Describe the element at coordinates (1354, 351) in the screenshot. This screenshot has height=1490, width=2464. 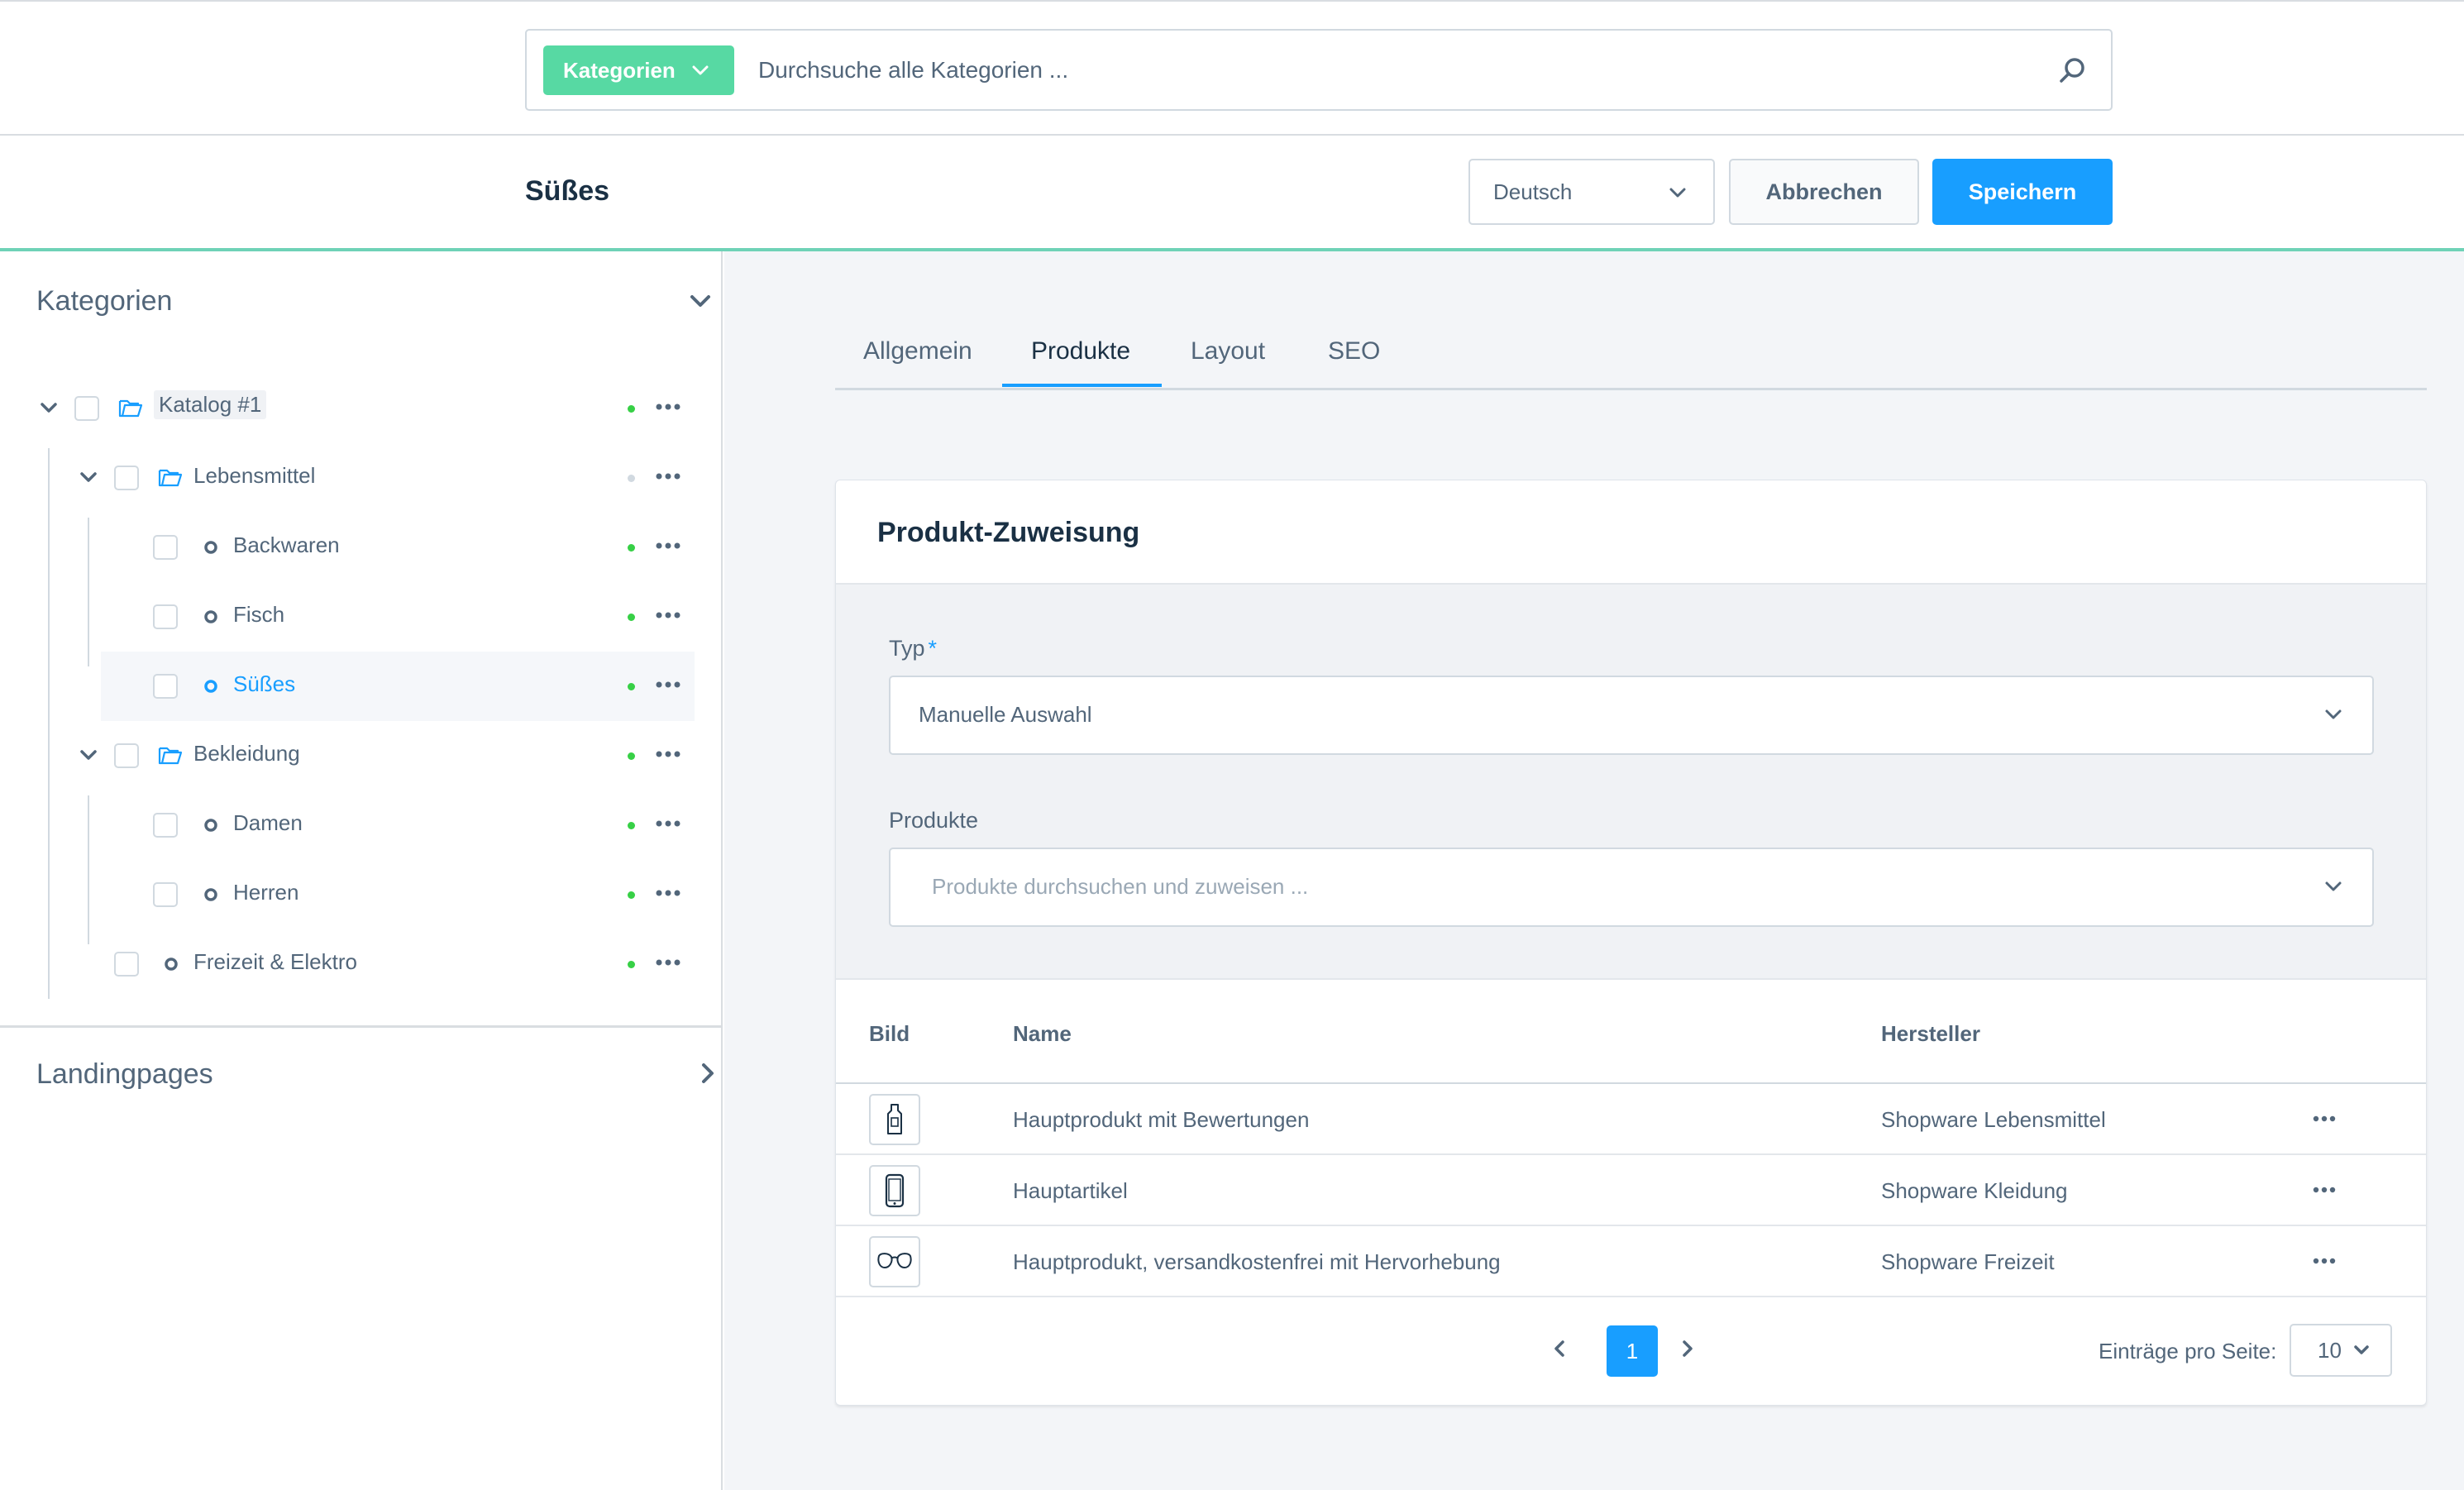
I see `tab-seo: SEO` at that location.